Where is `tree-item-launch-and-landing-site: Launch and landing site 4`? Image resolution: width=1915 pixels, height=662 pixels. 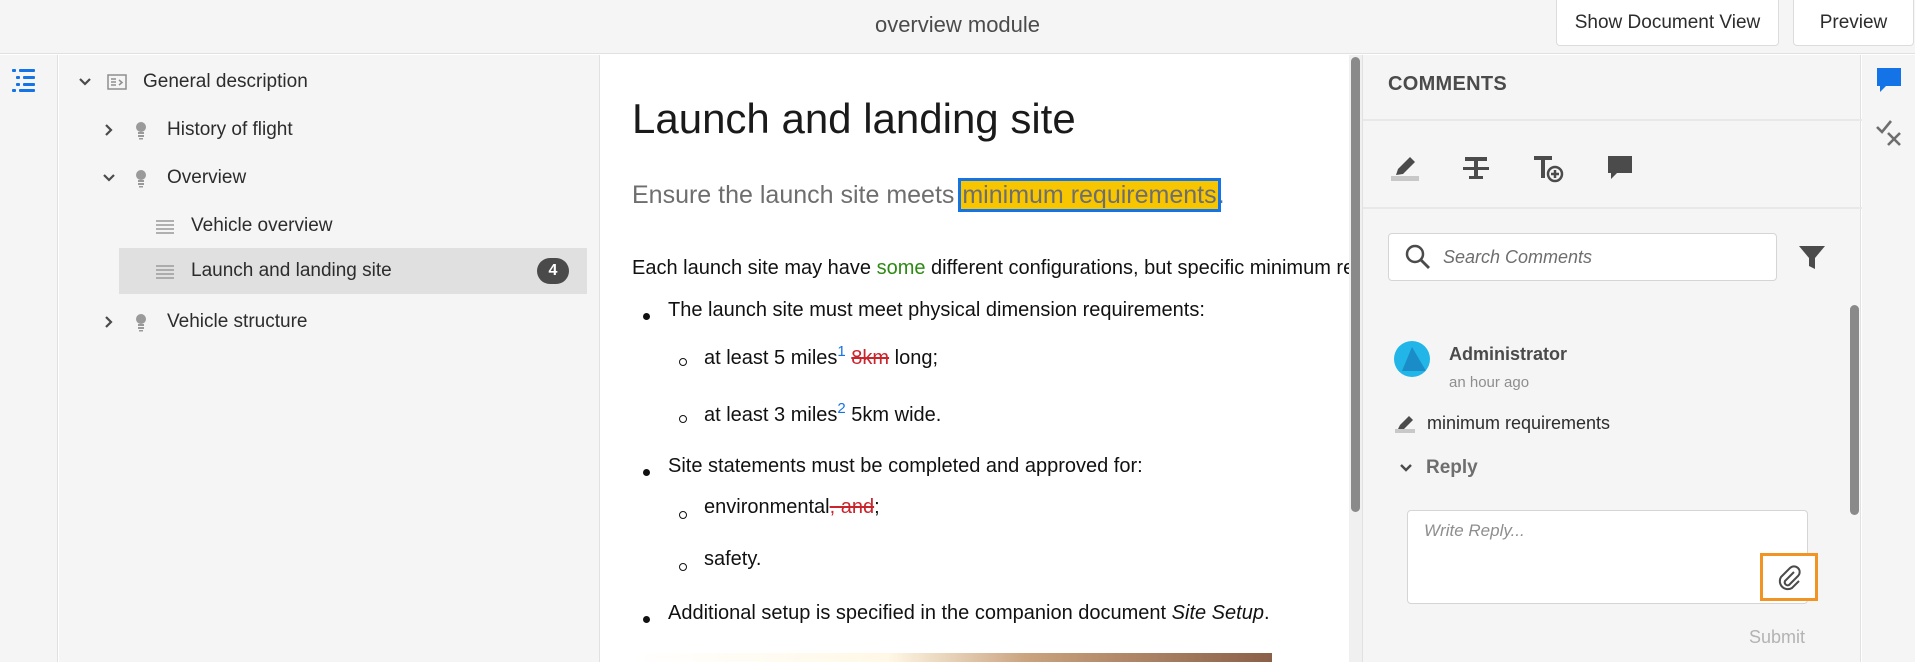 tree-item-launch-and-landing-site: Launch and landing site 4 is located at coordinates (353, 271).